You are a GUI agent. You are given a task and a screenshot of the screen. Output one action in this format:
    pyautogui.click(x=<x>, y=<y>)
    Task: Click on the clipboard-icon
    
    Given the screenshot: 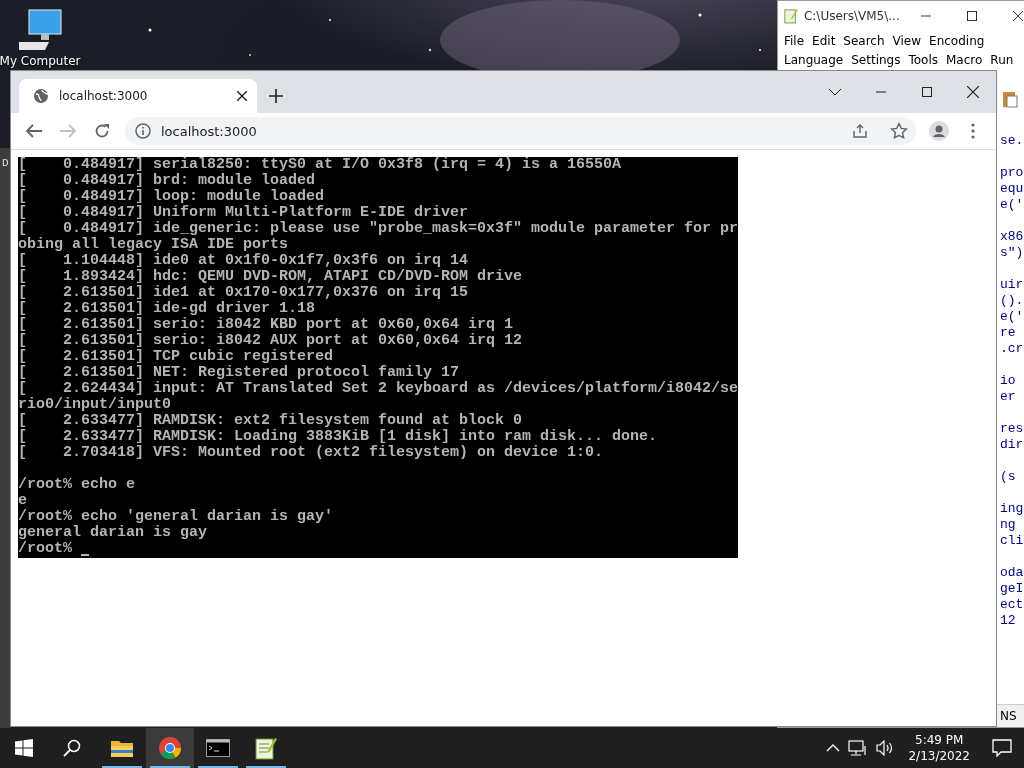 What is the action you would take?
    pyautogui.click(x=1010, y=99)
    